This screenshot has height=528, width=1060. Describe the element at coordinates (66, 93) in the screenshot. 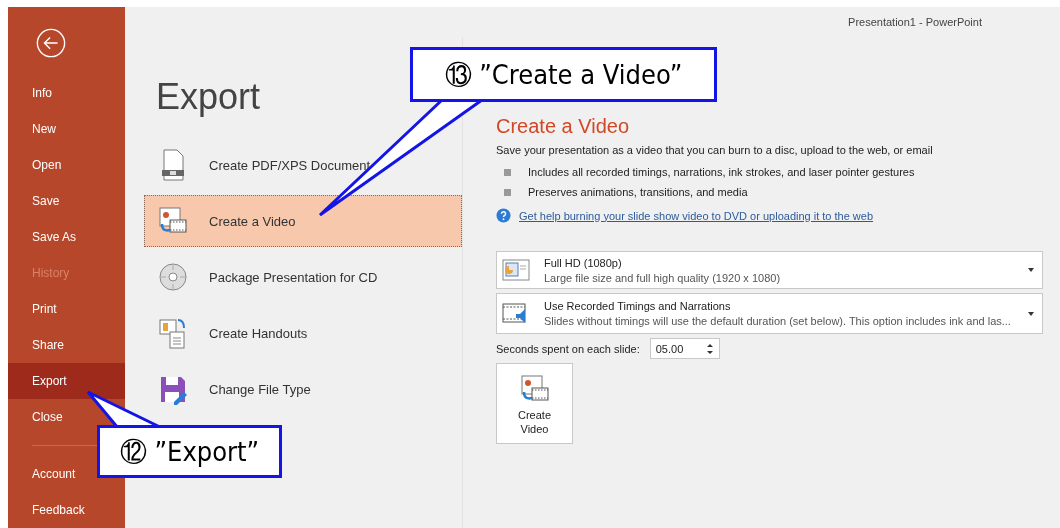

I see `sidebar-item: Info` at that location.